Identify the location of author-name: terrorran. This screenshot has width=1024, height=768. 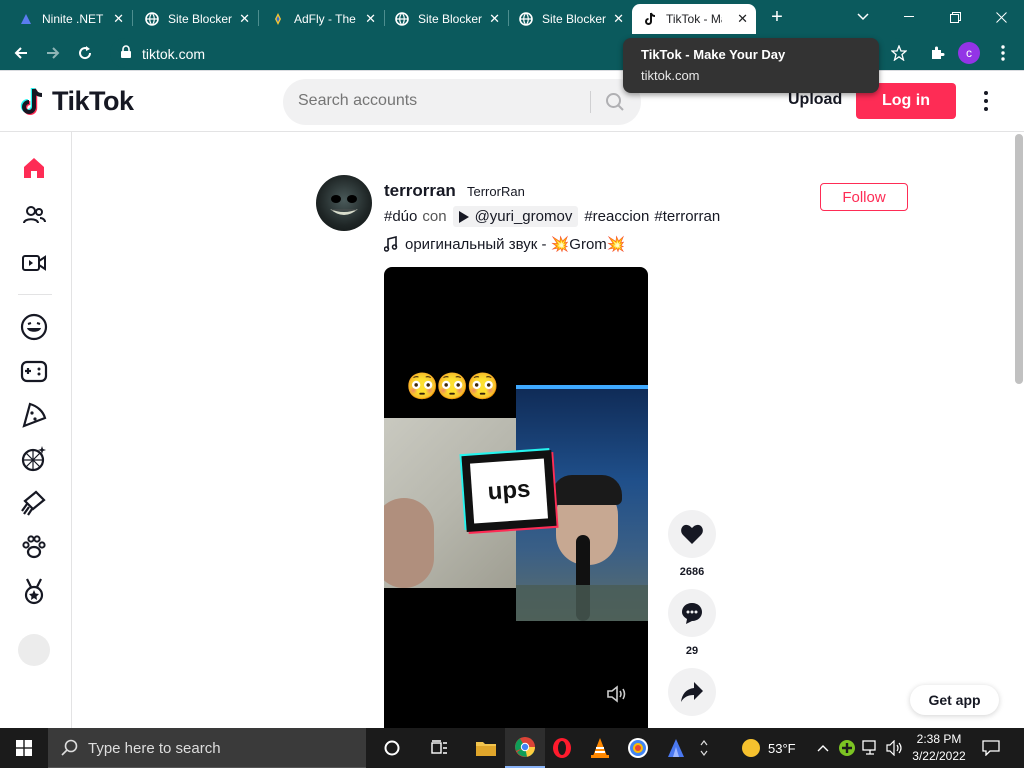
(420, 191).